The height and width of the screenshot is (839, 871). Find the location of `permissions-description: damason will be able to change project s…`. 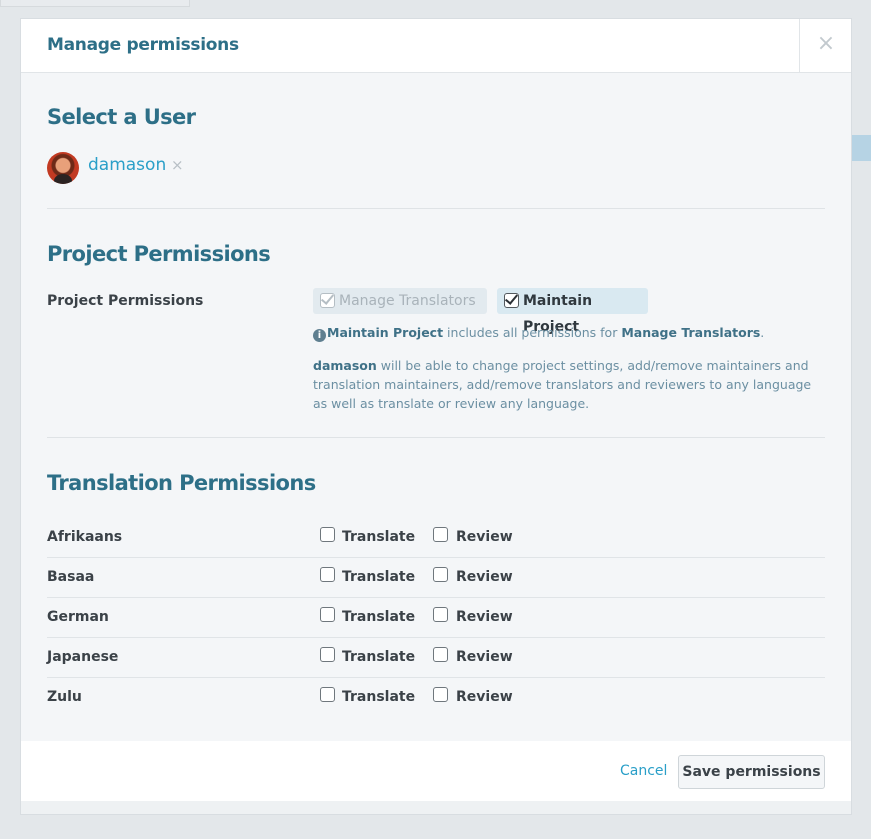

permissions-description: damason will be able to change project s… is located at coordinates (563, 384).